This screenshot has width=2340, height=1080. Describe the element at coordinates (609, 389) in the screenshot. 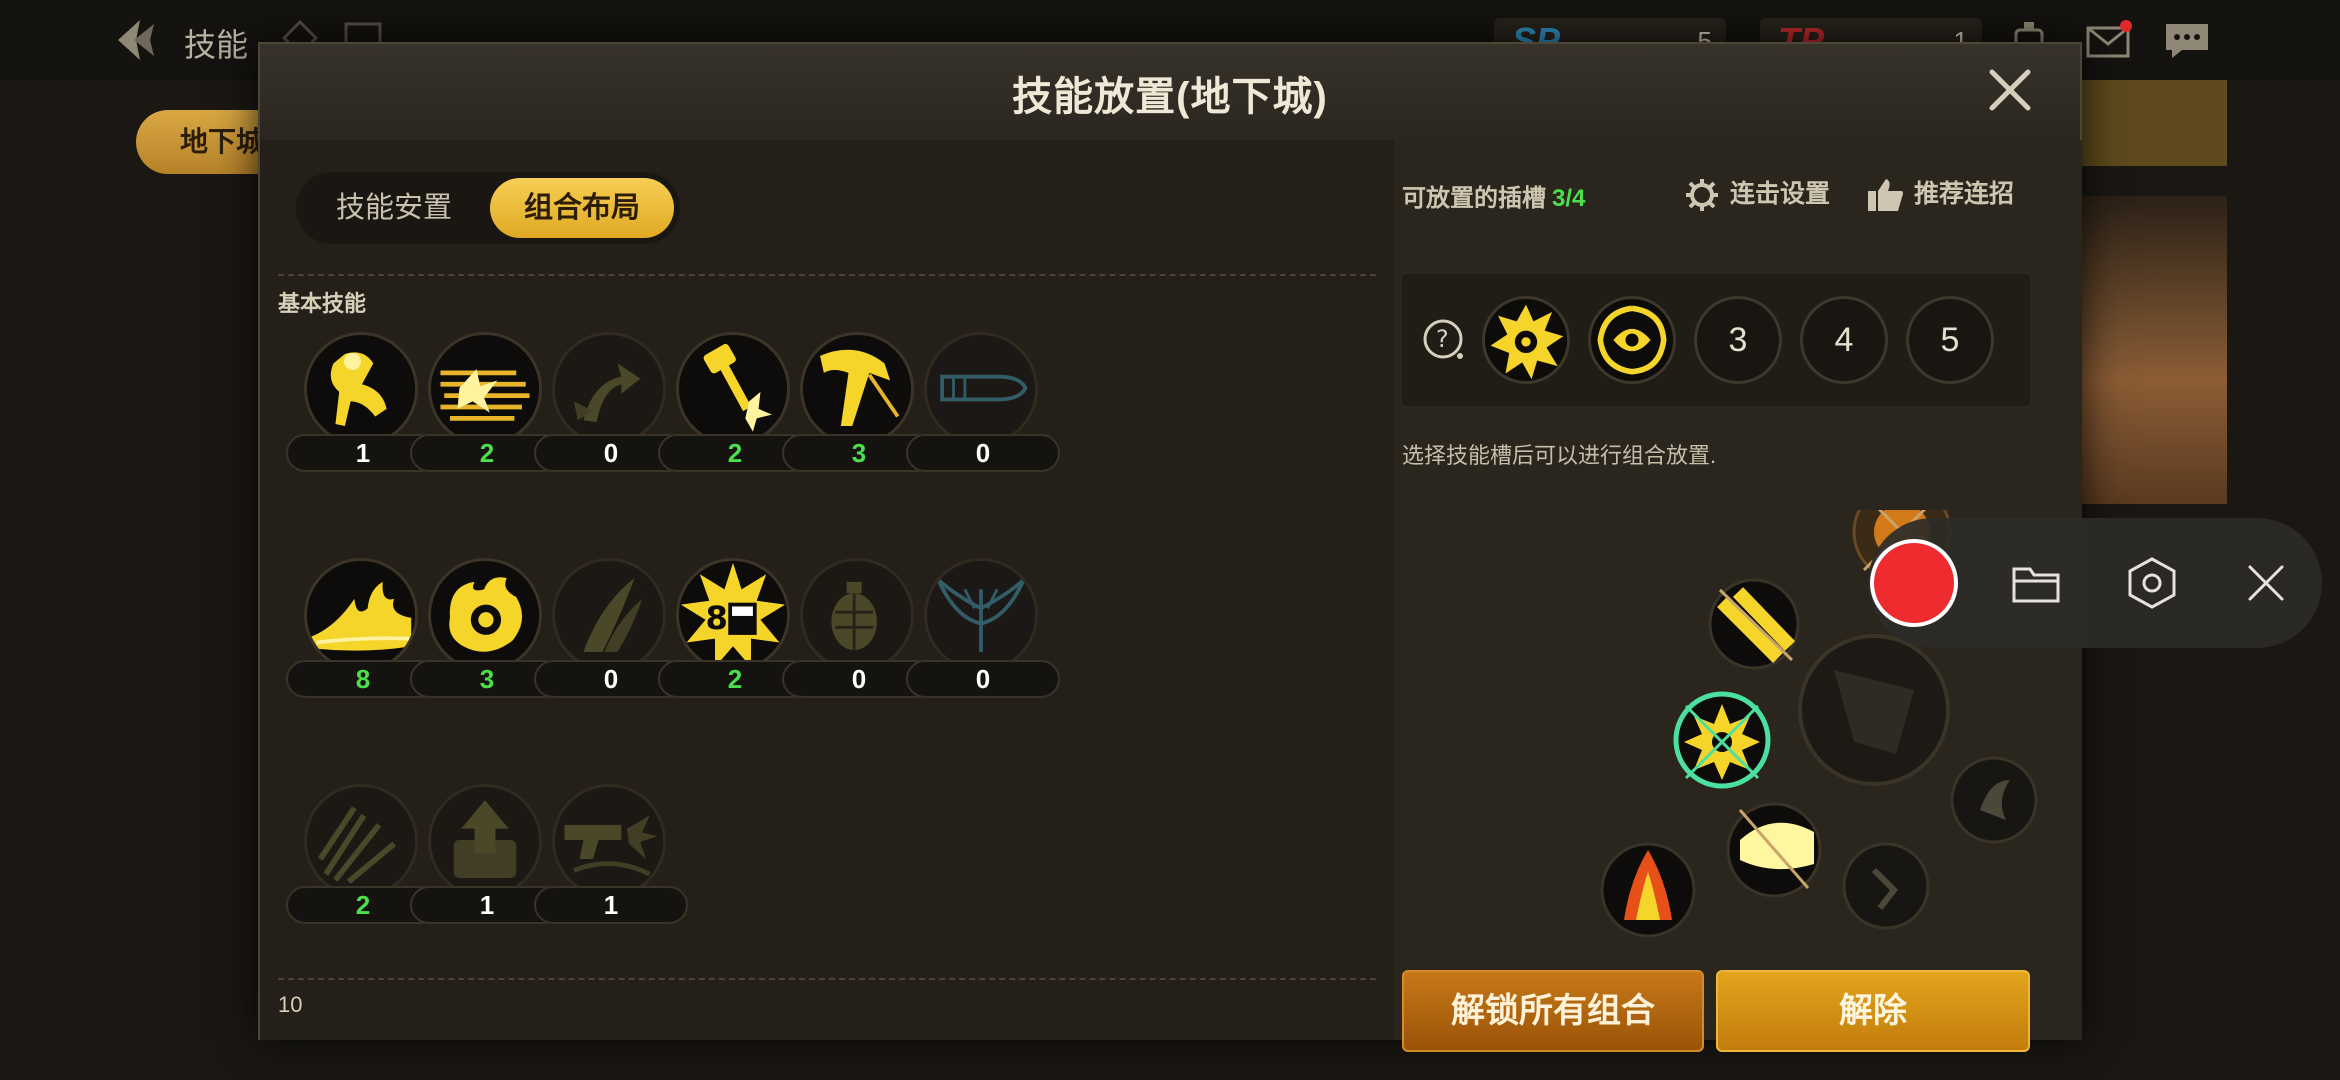

I see `uppercut-arrow-icon` at that location.